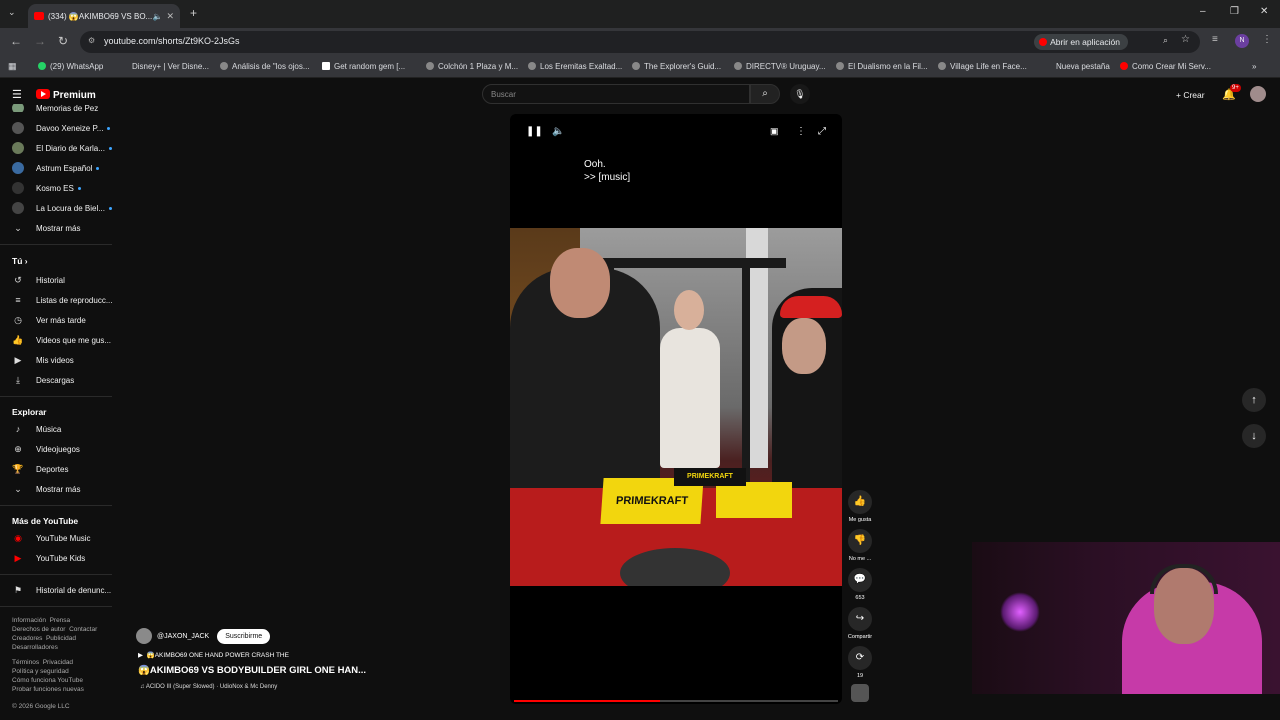  Describe the element at coordinates (18, 538) in the screenshot. I see `youtube-music-icon: ◉` at that location.